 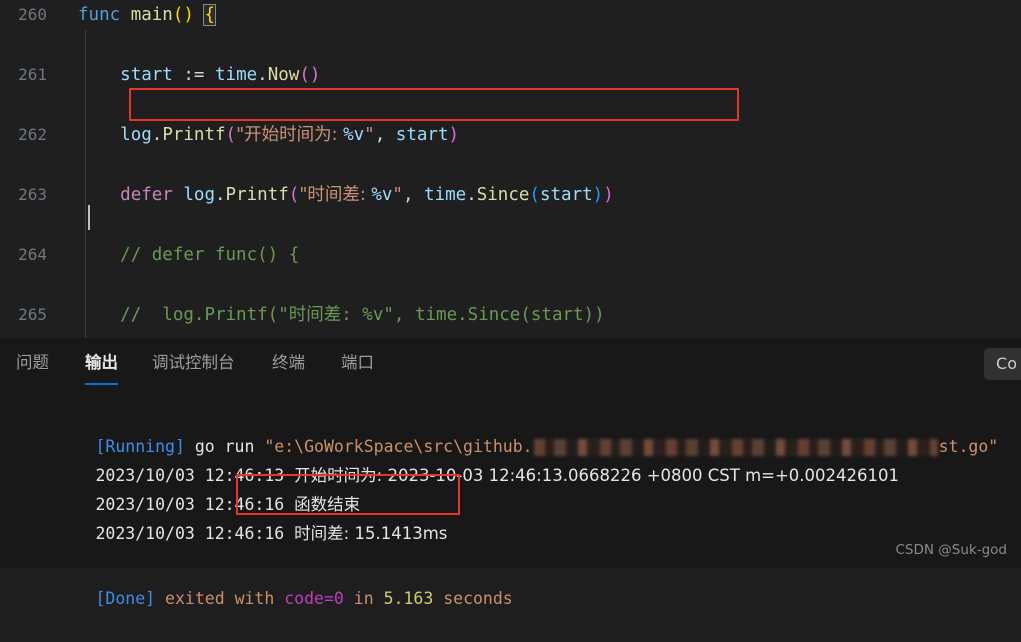 What do you see at coordinates (194, 75) in the screenshot?
I see `token-operator: :=` at bounding box center [194, 75].